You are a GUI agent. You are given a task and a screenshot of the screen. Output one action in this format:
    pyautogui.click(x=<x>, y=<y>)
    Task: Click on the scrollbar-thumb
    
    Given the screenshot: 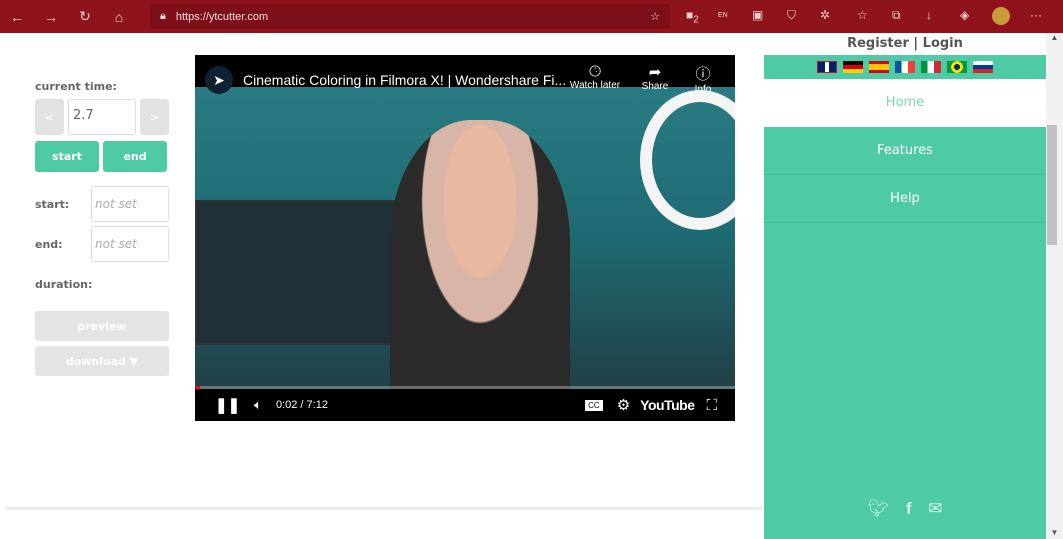 What is the action you would take?
    pyautogui.click(x=1052, y=185)
    